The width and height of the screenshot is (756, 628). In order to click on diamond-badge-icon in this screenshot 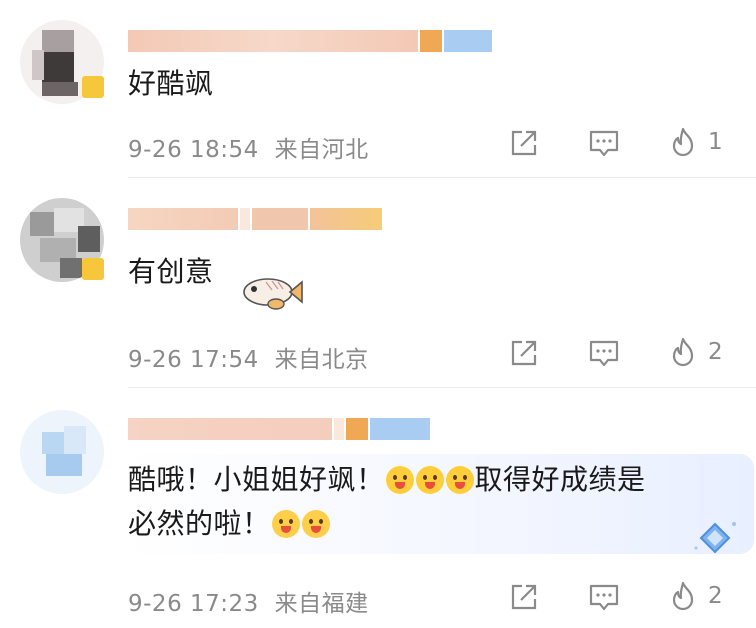, I will do `click(715, 540)`.